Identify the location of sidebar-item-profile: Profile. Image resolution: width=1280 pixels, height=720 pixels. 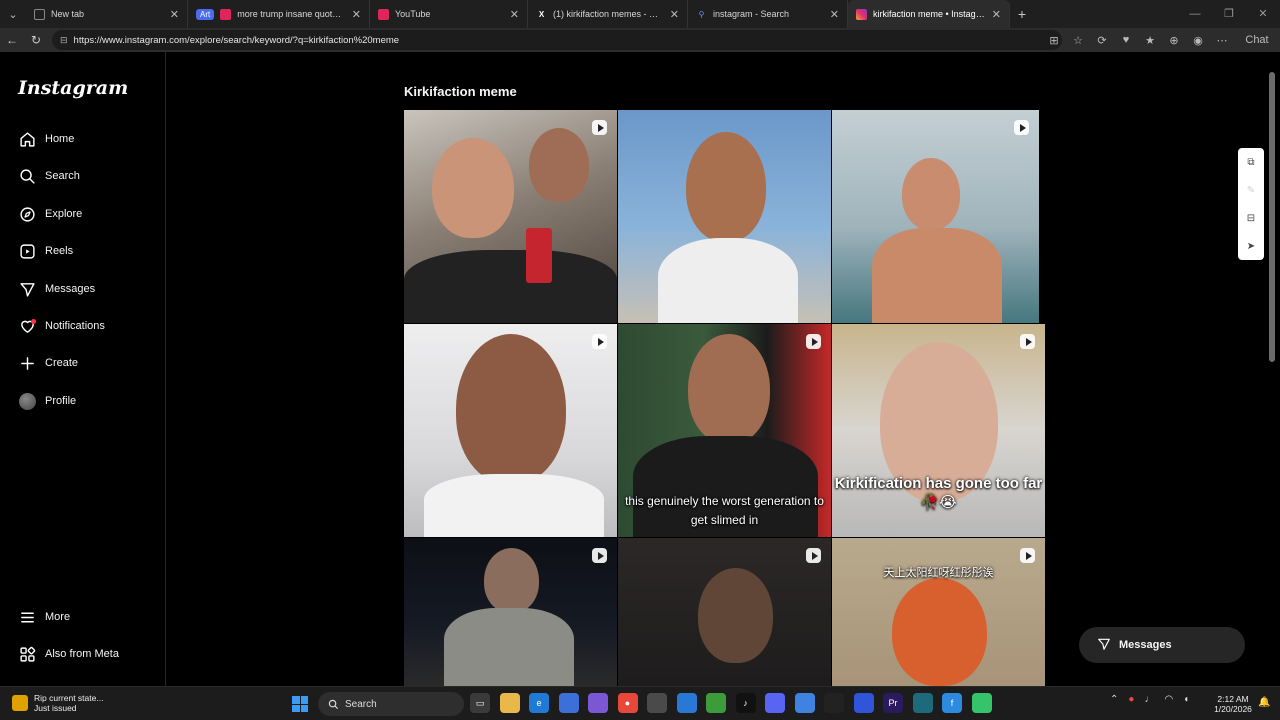
(47, 401).